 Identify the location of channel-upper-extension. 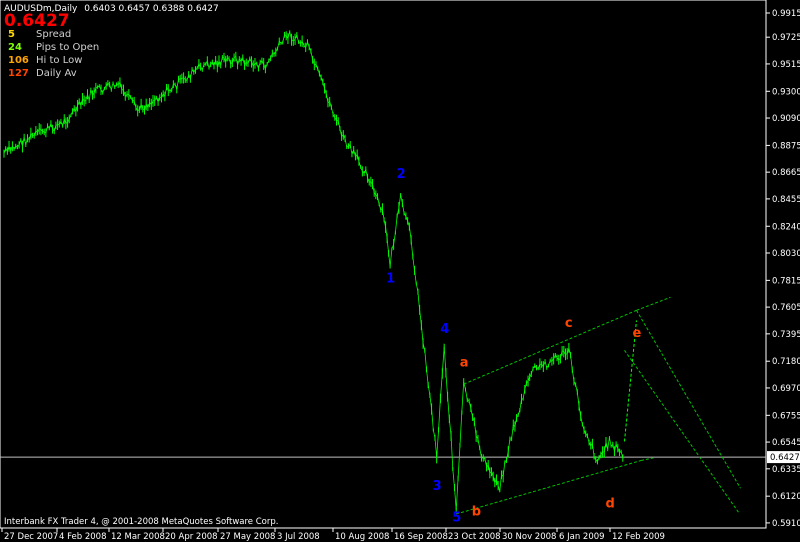
(653, 303).